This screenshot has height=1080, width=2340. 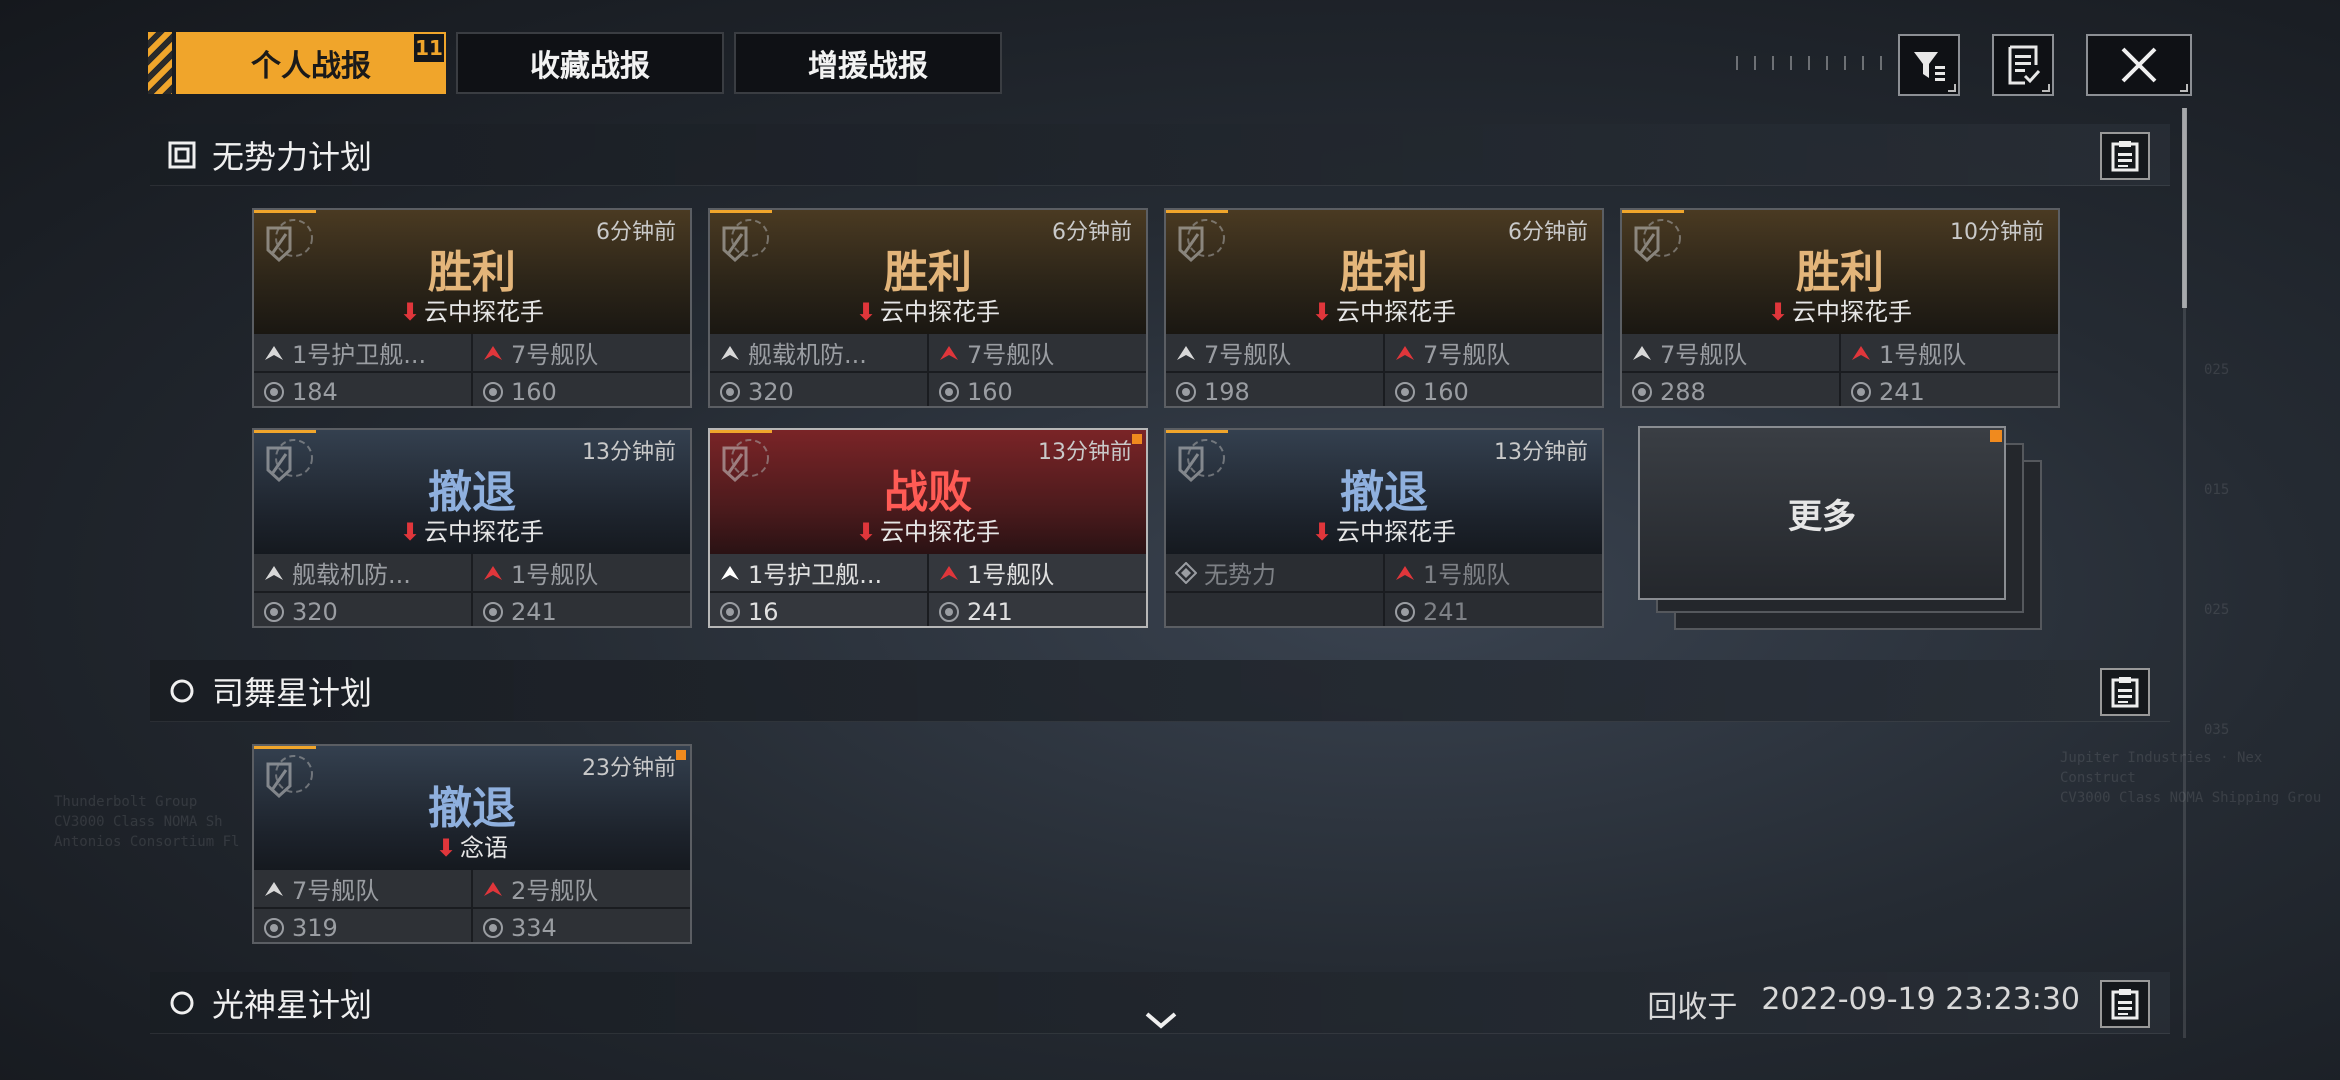 I want to click on report-tabs: 个人战报 11 收藏战报 增援战报, so click(x=580, y=63).